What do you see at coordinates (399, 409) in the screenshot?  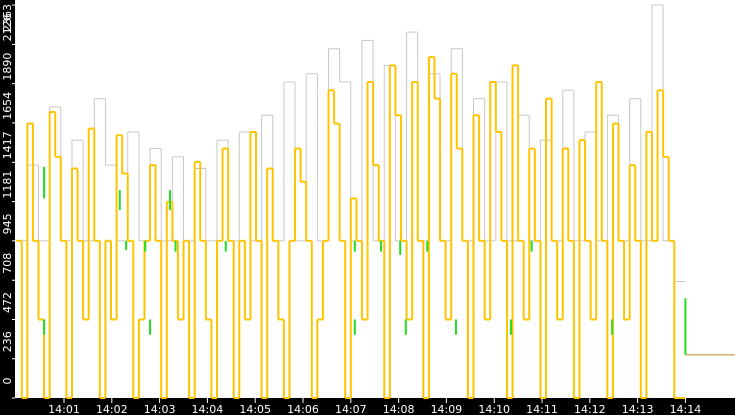 I see `x-tick-label: 14:08` at bounding box center [399, 409].